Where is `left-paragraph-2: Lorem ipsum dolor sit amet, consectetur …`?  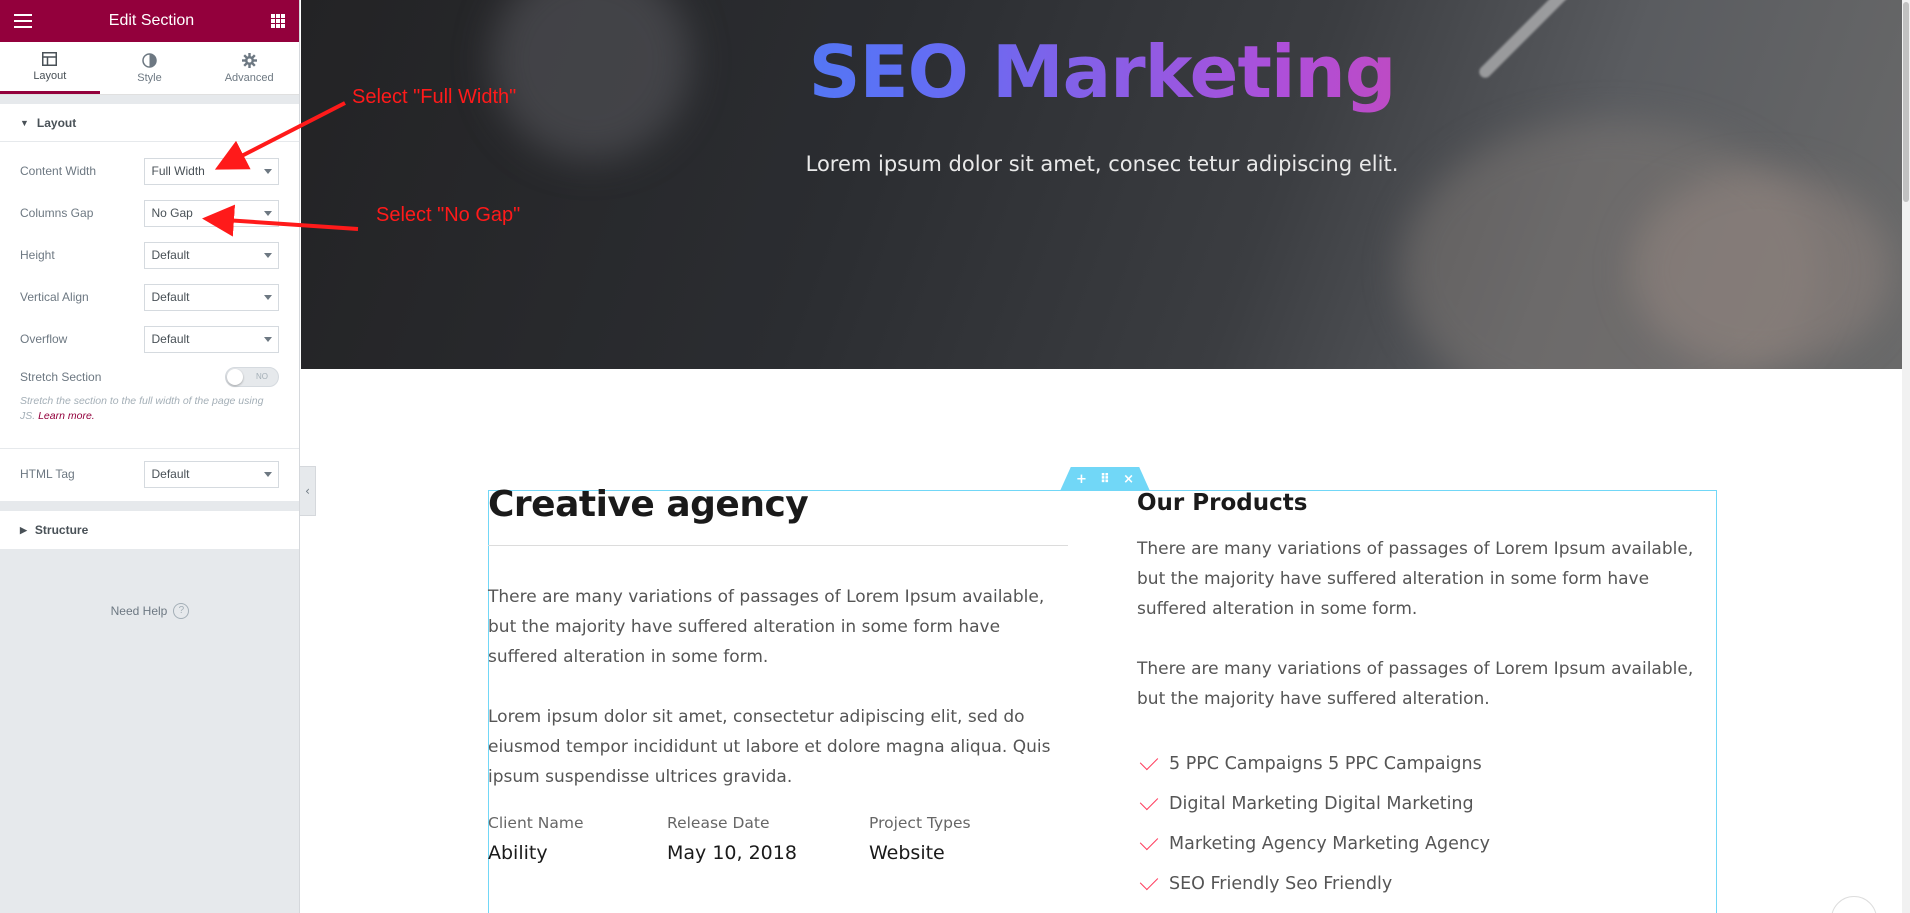
left-paragraph-2: Lorem ipsum dolor sit amet, consectetur … is located at coordinates (769, 747).